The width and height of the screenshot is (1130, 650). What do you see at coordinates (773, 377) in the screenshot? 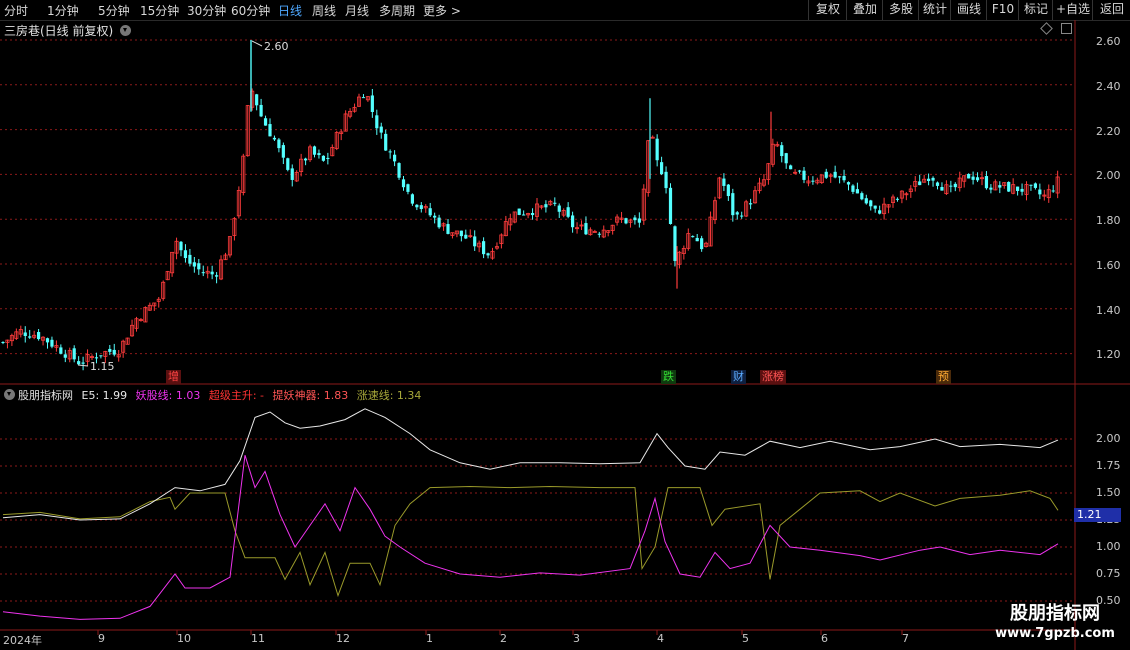
I see `signal-zhangbang: 涨榜` at bounding box center [773, 377].